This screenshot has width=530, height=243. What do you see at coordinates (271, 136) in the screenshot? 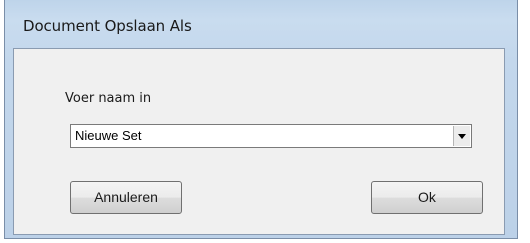
I see `name-combobox: Nieuwe Set` at bounding box center [271, 136].